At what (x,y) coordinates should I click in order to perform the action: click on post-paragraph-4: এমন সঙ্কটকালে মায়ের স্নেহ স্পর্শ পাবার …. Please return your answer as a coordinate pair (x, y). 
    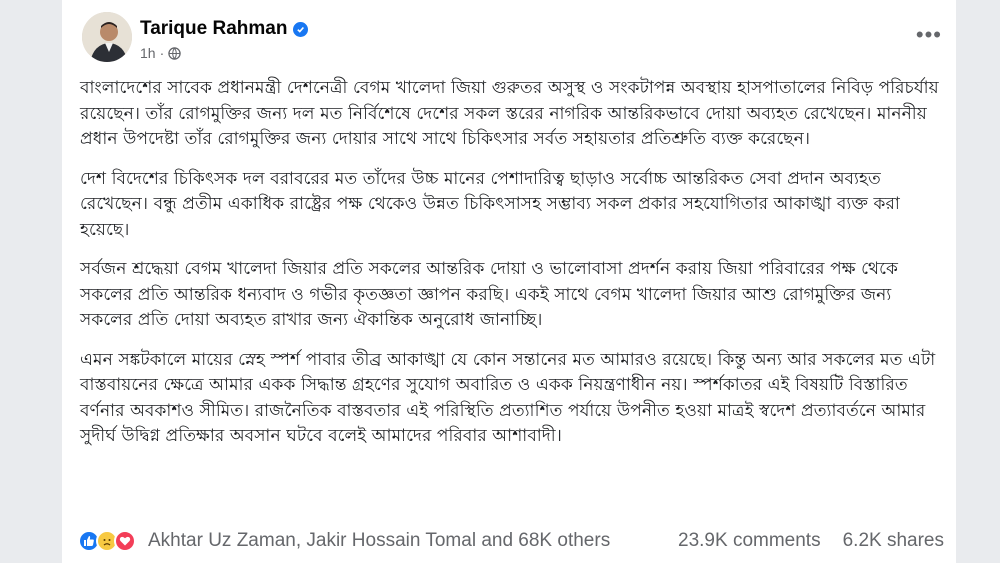
    Looking at the image, I should click on (508, 398).